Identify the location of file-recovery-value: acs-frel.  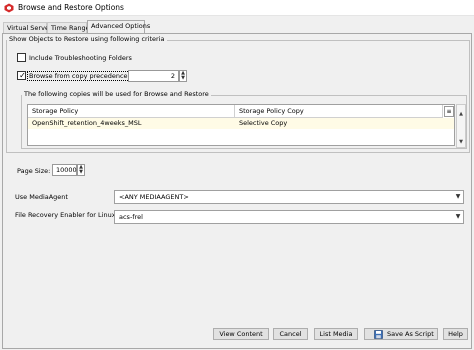
(131, 217).